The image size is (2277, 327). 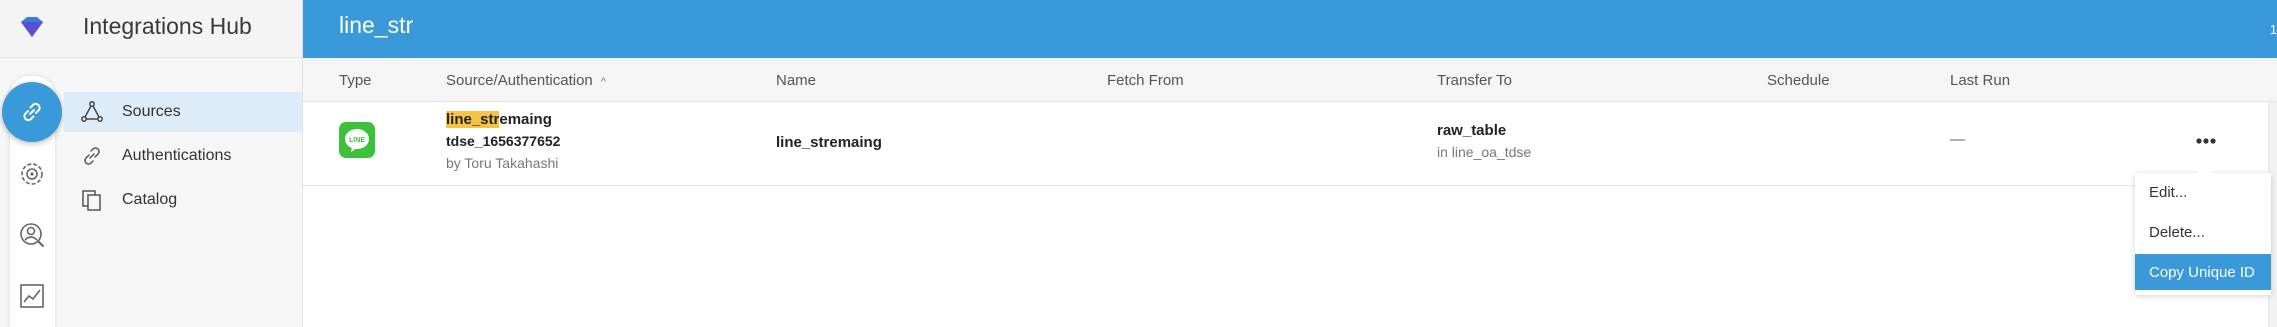 I want to click on app-title: Integrations Hub, so click(x=167, y=26).